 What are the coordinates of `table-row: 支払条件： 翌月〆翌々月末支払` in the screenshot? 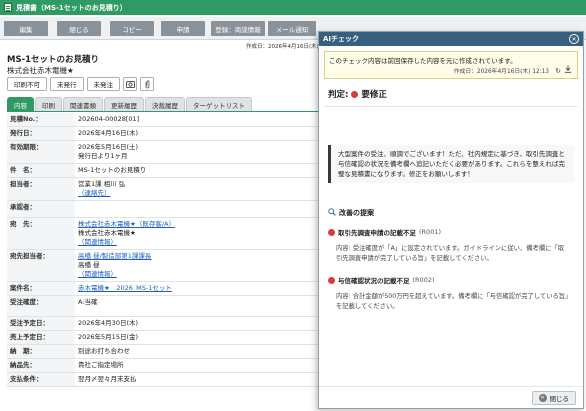 It's located at (163, 379).